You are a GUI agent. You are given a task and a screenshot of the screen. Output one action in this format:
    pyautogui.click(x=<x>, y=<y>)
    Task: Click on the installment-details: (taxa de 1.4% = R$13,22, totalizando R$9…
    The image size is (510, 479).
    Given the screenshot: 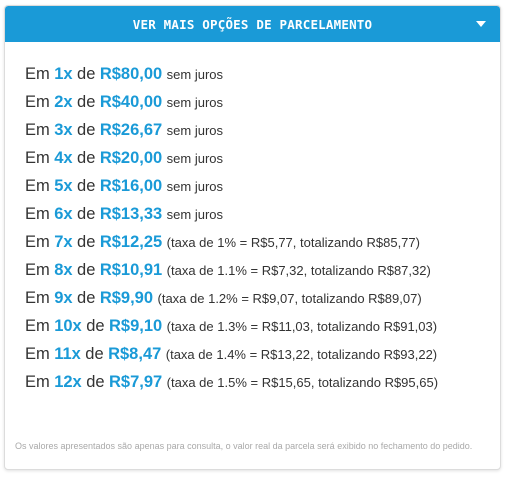 What is the action you would take?
    pyautogui.click(x=301, y=354)
    